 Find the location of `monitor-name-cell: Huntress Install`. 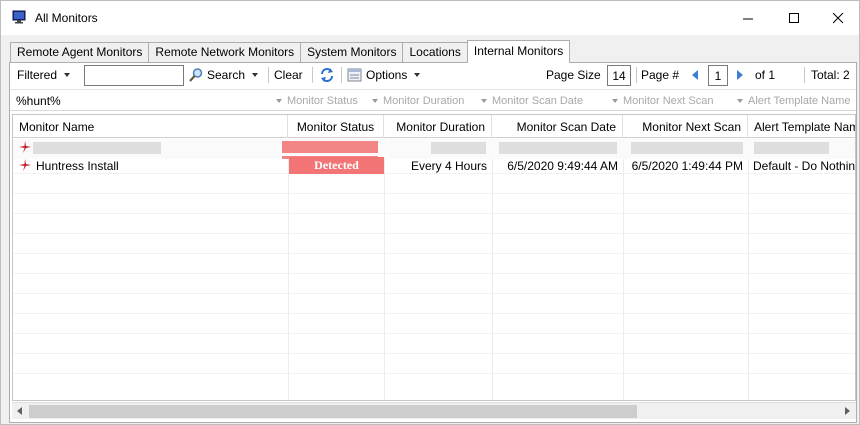

monitor-name-cell: Huntress Install is located at coordinates (77, 165).